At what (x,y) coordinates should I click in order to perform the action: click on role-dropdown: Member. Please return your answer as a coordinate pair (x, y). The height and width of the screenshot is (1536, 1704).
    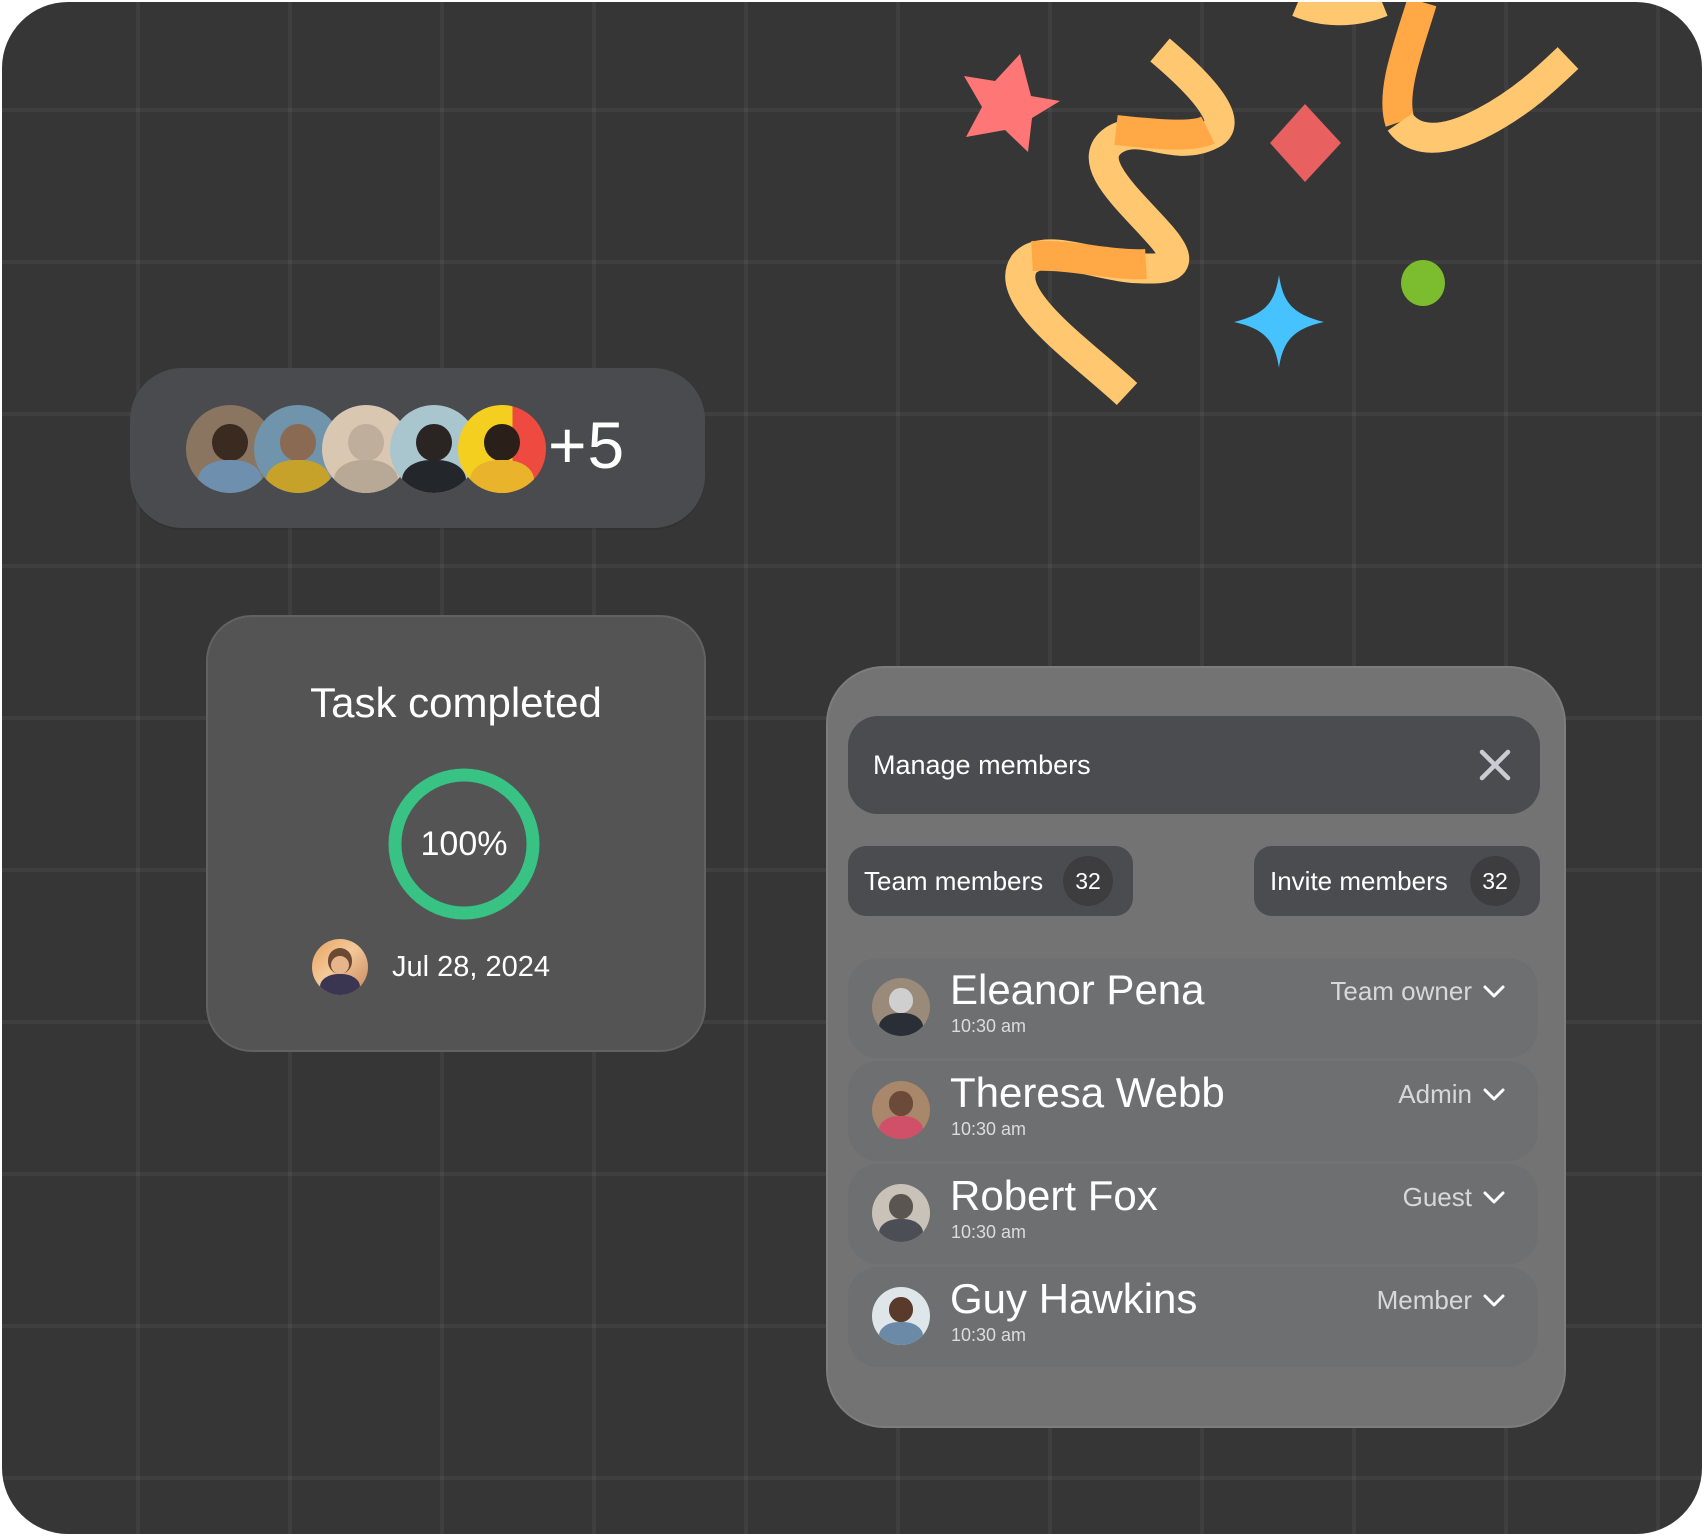
    Looking at the image, I should click on (1441, 1300).